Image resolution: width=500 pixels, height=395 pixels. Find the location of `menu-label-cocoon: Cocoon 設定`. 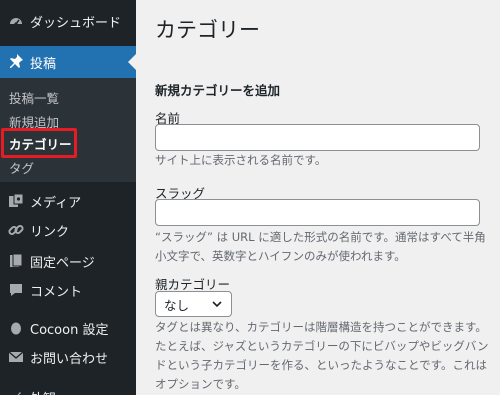

menu-label-cocoon: Cocoon 設定 is located at coordinates (69, 330).